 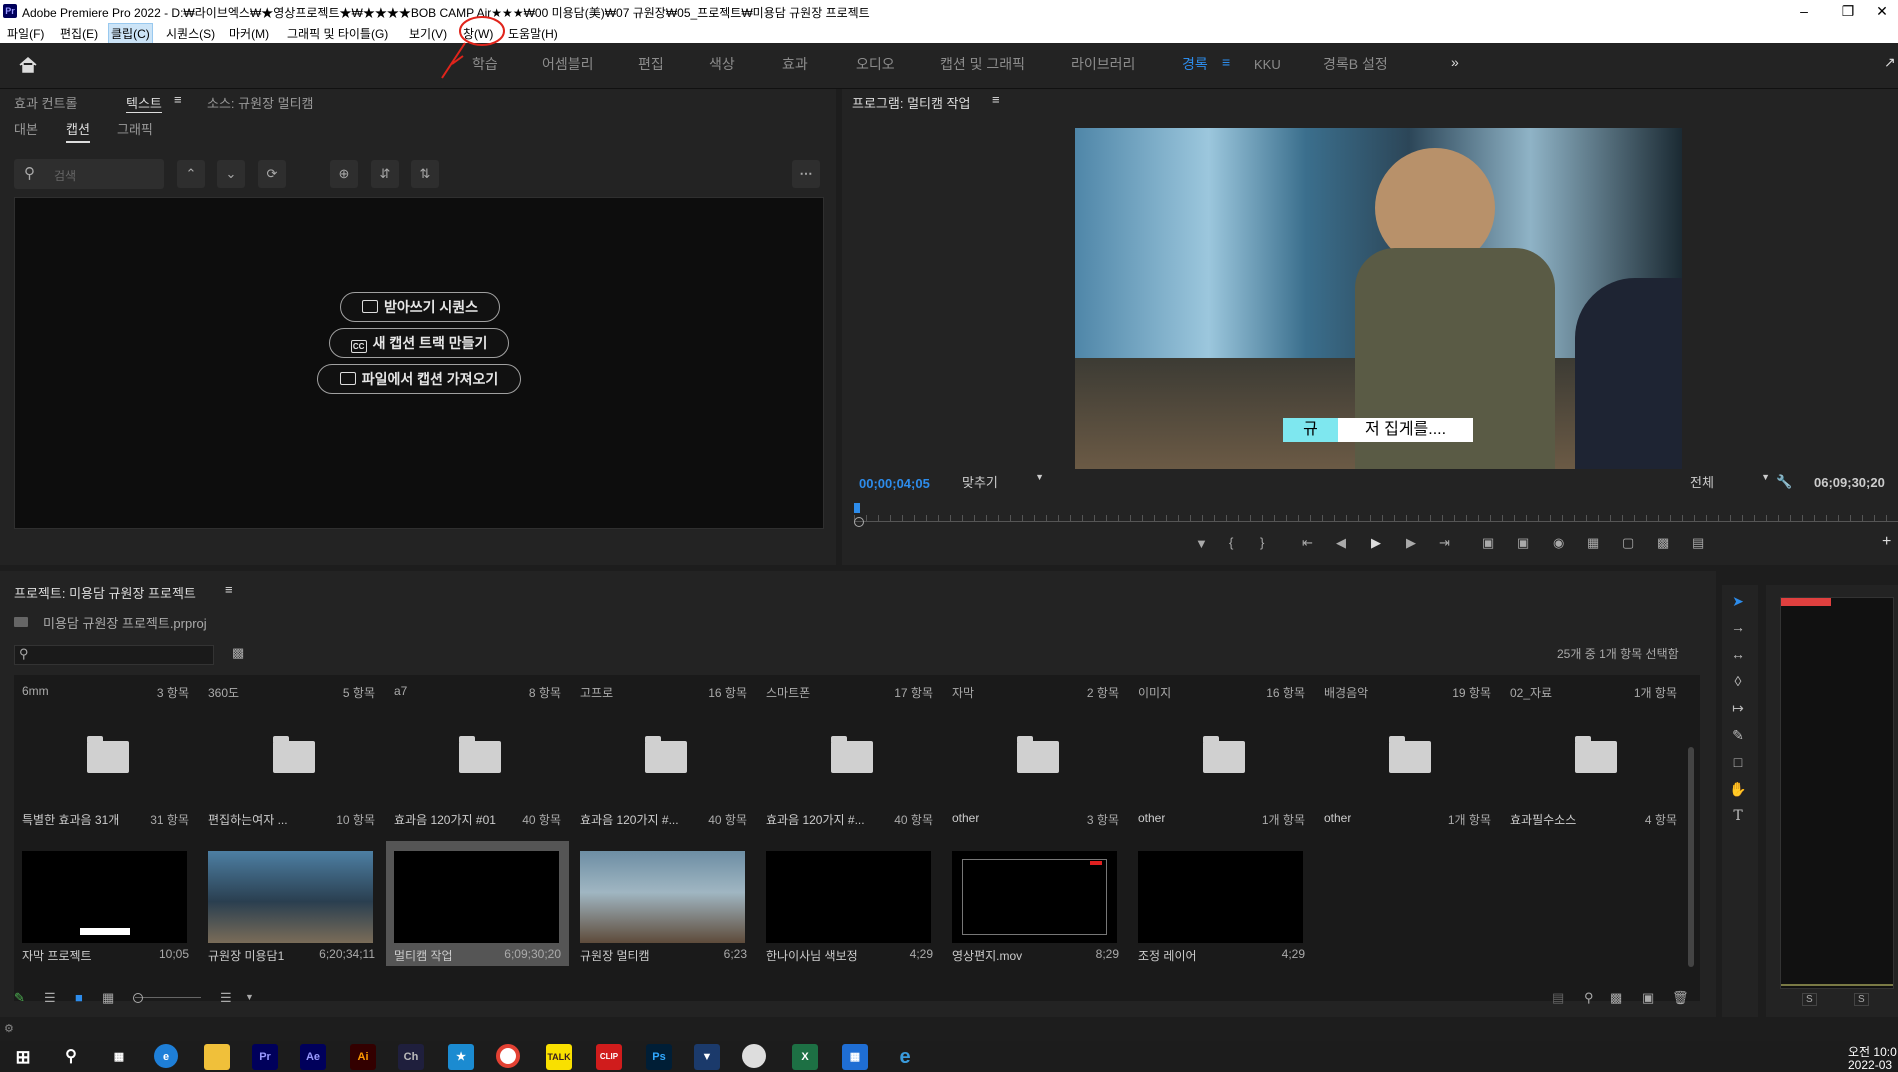 What do you see at coordinates (114, 655) in the screenshot?
I see `project-search-input: ⚲` at bounding box center [114, 655].